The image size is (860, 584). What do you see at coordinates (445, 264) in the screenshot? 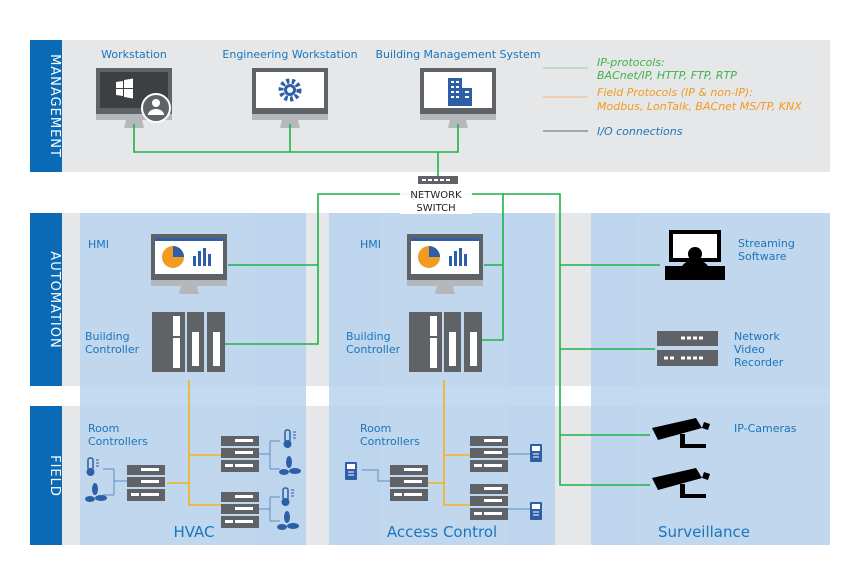
I see `access-hmi-monitor-icon` at bounding box center [445, 264].